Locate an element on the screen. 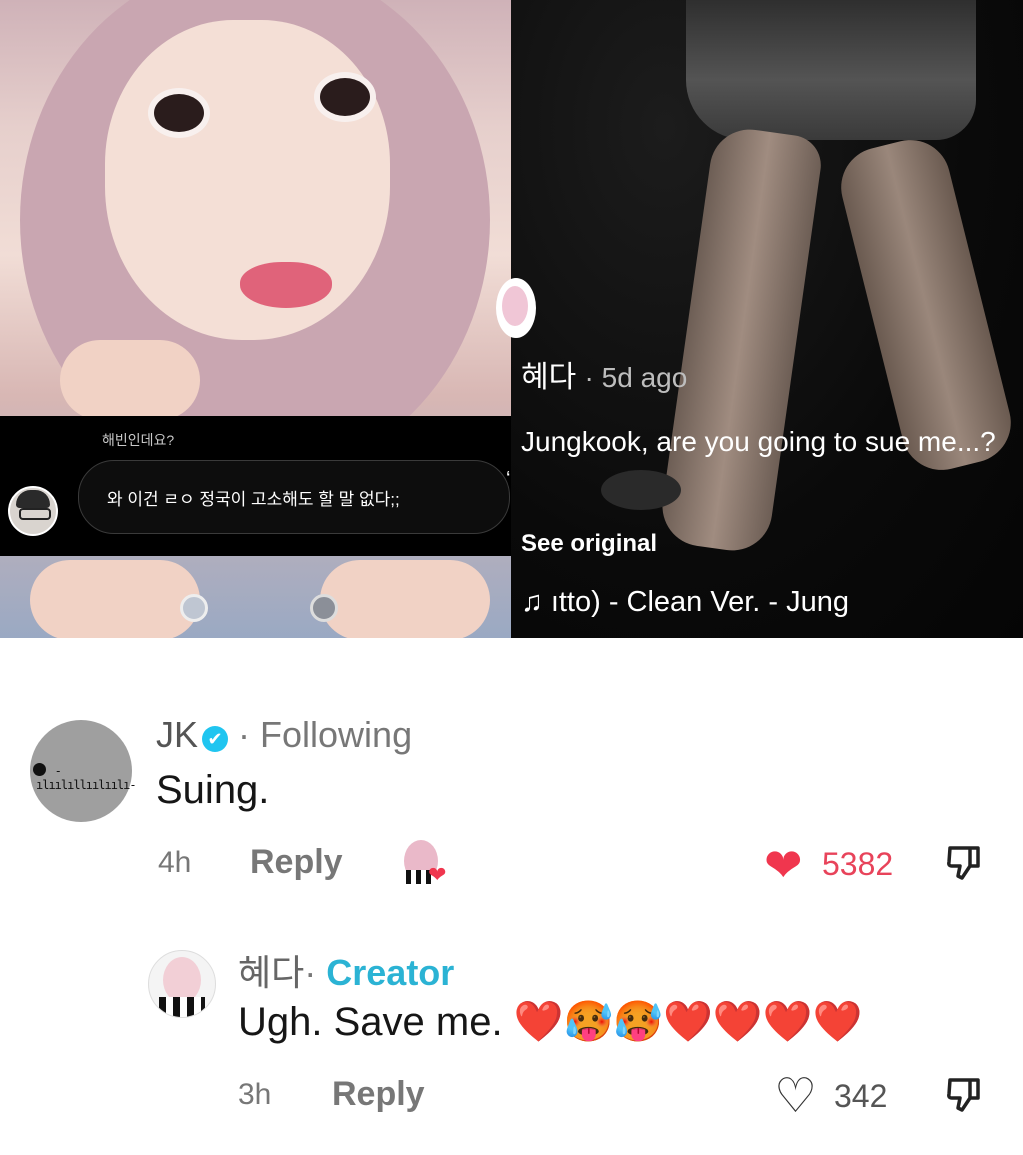 The image size is (1023, 1155). see-original-link: See original is located at coordinates (589, 544).